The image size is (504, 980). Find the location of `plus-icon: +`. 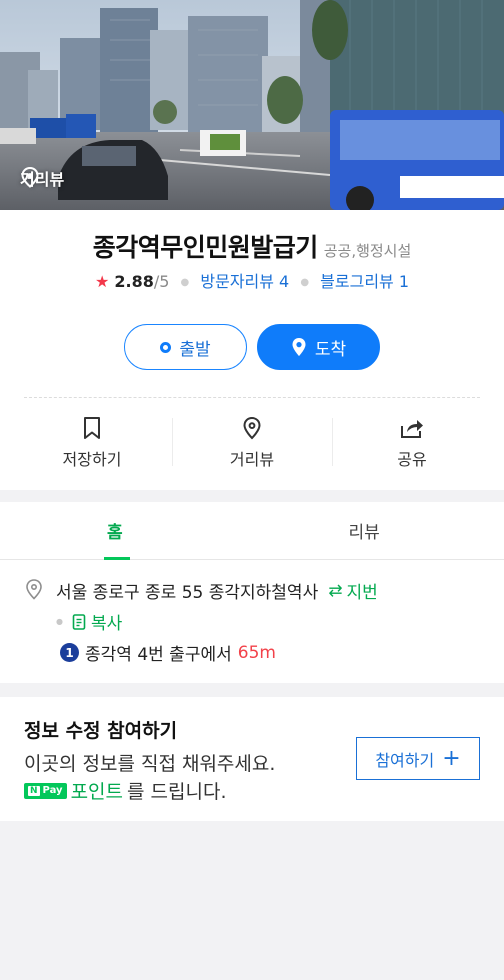

plus-icon: + is located at coordinates (451, 758).